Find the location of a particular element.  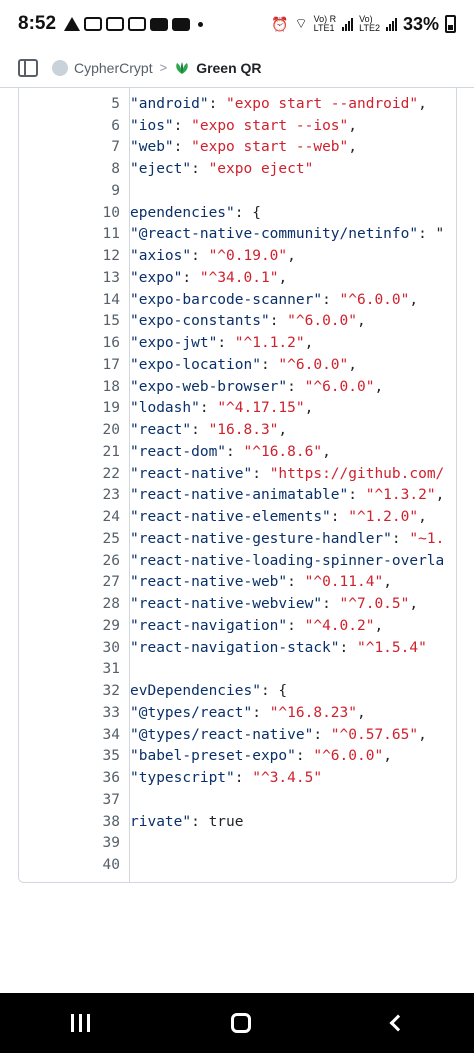

code-content: "react-native-animatable": "^1.3.2", is located at coordinates (287, 495).